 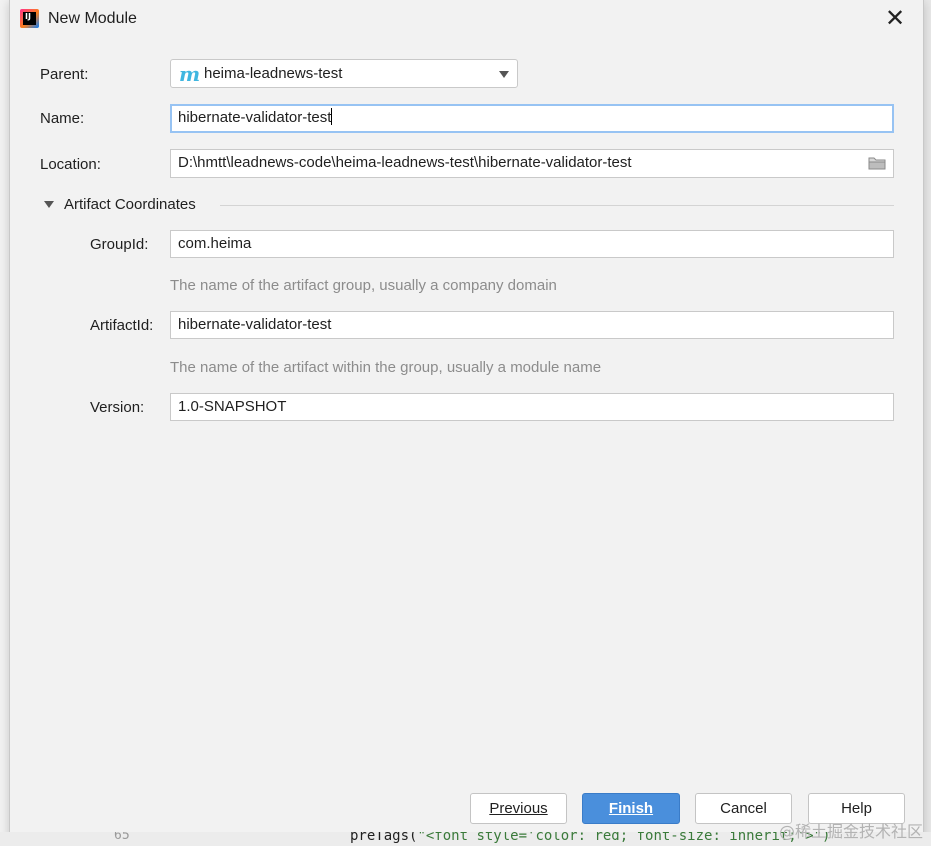 What do you see at coordinates (877, 163) in the screenshot?
I see `browse-folder-icon` at bounding box center [877, 163].